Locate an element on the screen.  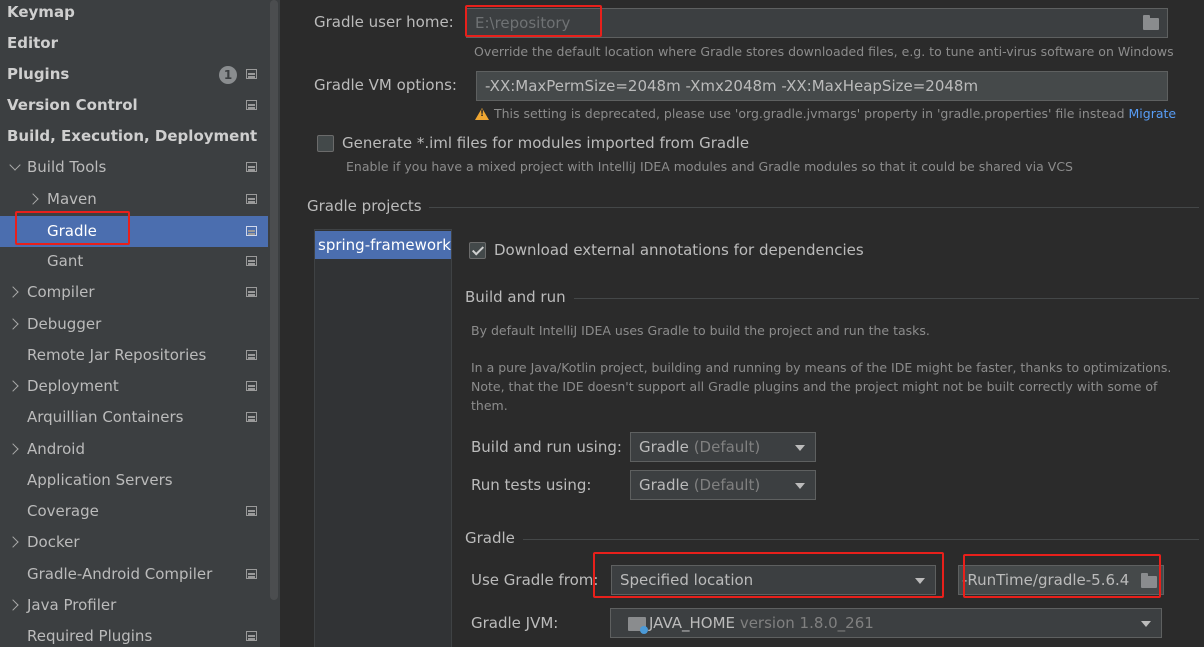
sidebar-item-build-execution-deployment: Build, Execution, Deployment is located at coordinates (134, 136).